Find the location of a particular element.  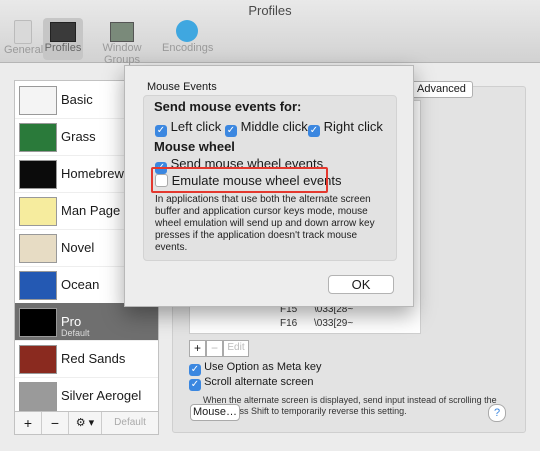

middle-click-option: ✓ Middle click is located at coordinates (266, 128).